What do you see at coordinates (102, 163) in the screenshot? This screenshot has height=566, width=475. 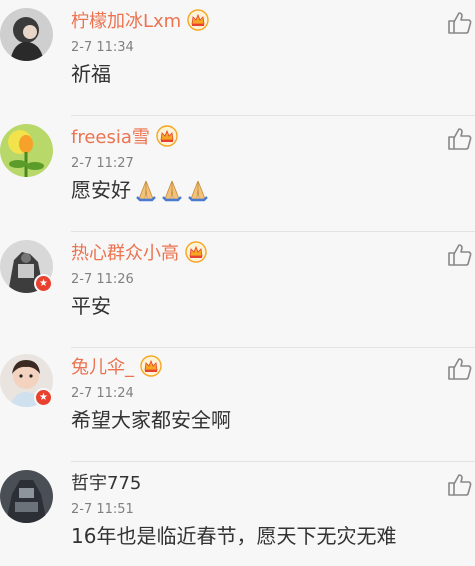 I see `comment-time: 2-7 11:27` at bounding box center [102, 163].